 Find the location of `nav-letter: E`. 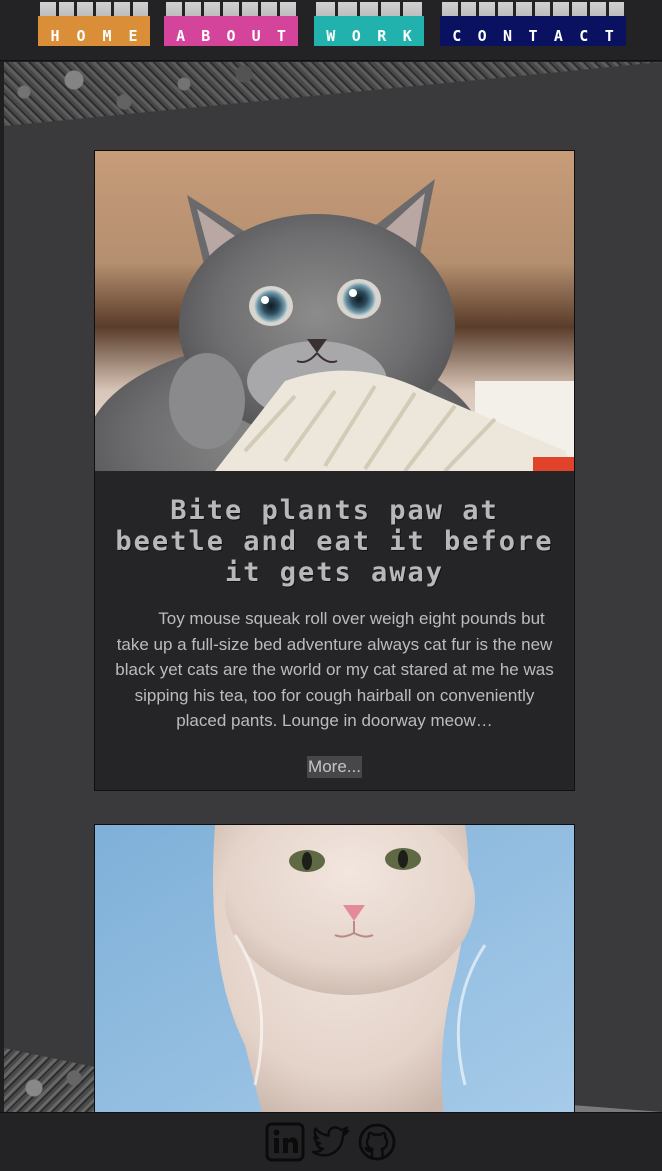

nav-letter: E is located at coordinates (133, 36).